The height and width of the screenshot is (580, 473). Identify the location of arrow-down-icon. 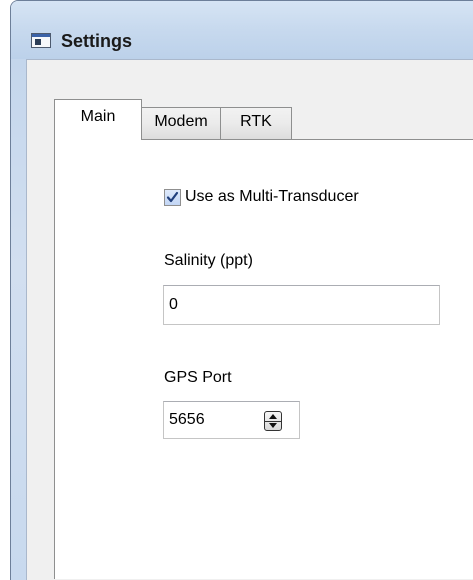
(273, 425).